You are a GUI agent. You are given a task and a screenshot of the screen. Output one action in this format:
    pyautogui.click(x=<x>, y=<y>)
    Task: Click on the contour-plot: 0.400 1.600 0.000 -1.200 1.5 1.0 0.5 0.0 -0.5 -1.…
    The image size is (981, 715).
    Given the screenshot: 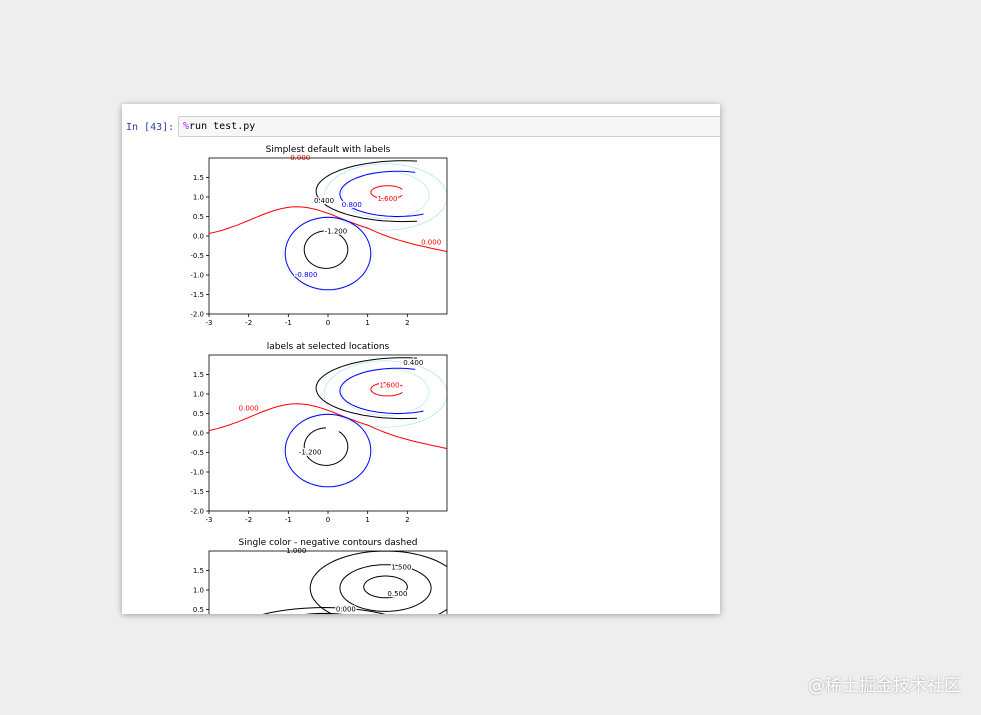 What is the action you would take?
    pyautogui.click(x=319, y=439)
    